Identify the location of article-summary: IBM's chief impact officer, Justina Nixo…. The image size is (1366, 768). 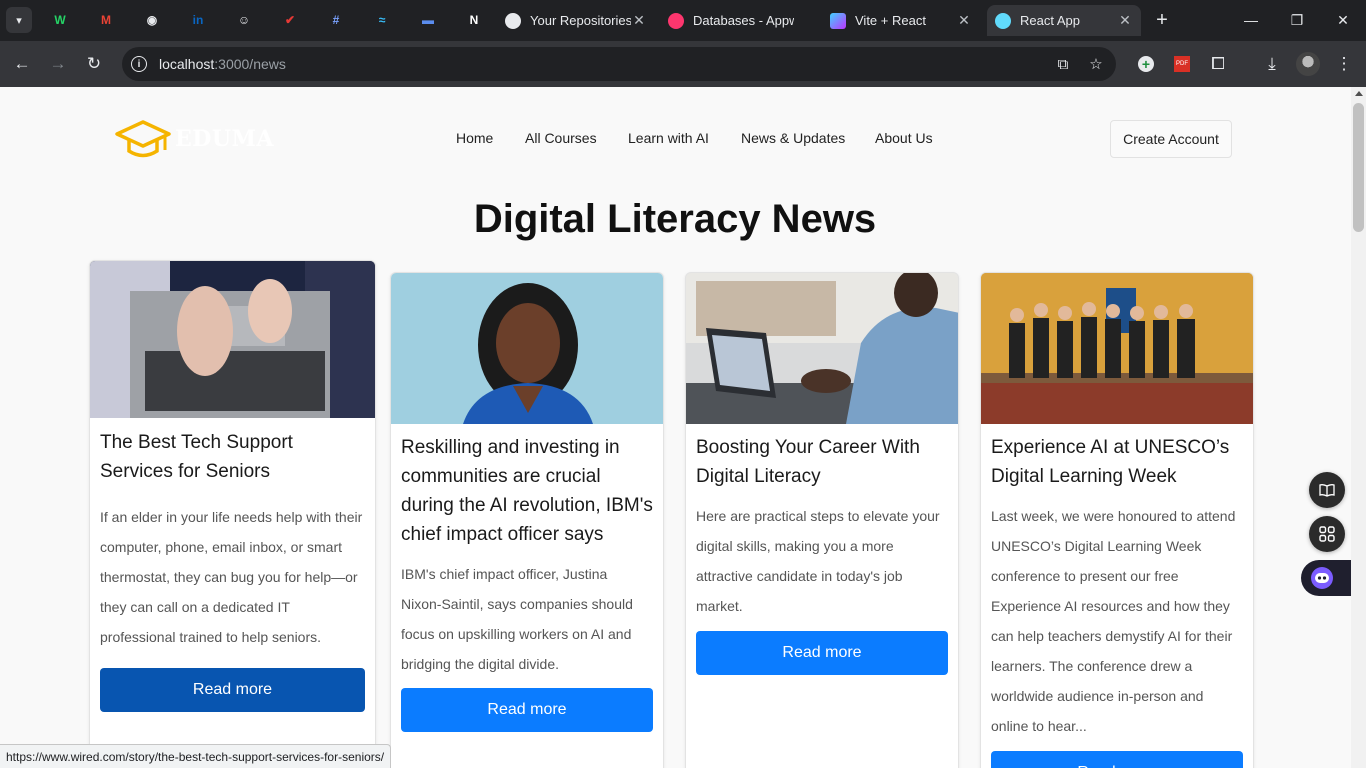
(517, 619).